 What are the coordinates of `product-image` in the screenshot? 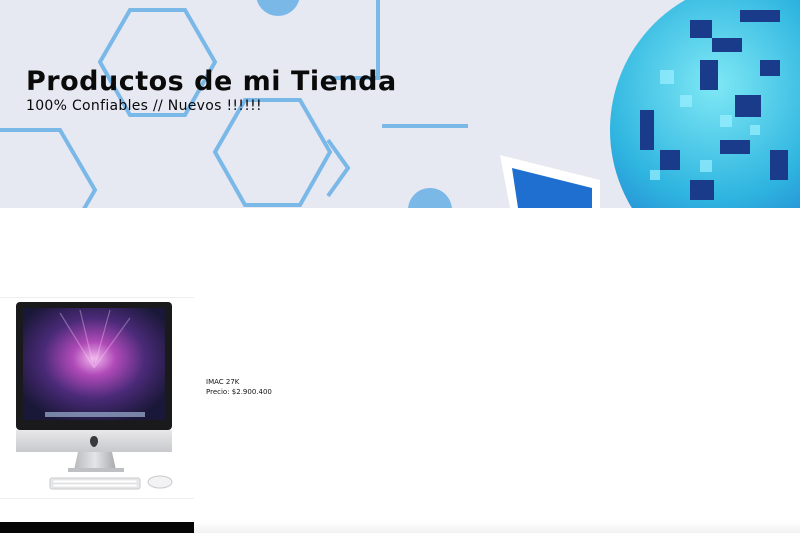 It's located at (97, 398).